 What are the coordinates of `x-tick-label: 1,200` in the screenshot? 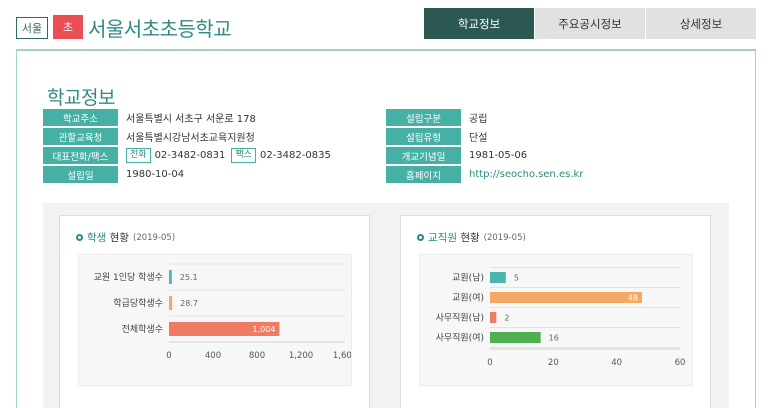 It's located at (301, 356).